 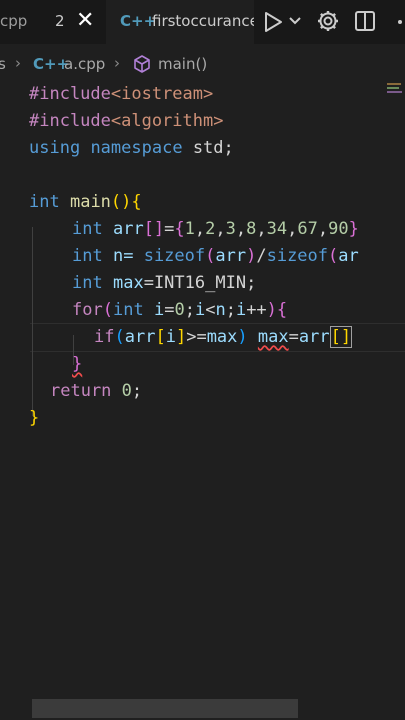 I want to click on code-line-9: for(int i=0;i<n;i++){, so click(x=180, y=310).